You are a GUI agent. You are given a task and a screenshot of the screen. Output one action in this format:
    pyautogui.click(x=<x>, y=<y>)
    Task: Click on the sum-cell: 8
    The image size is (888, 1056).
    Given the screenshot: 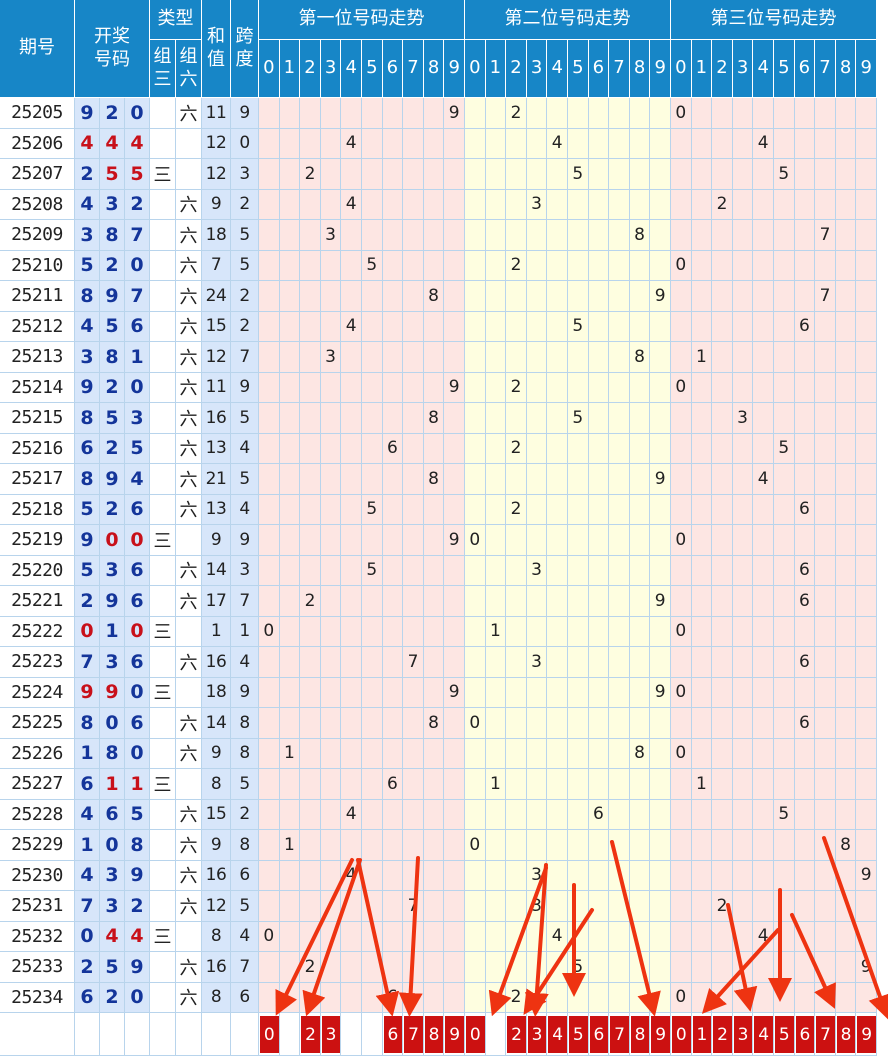 What is the action you would take?
    pyautogui.click(x=216, y=784)
    